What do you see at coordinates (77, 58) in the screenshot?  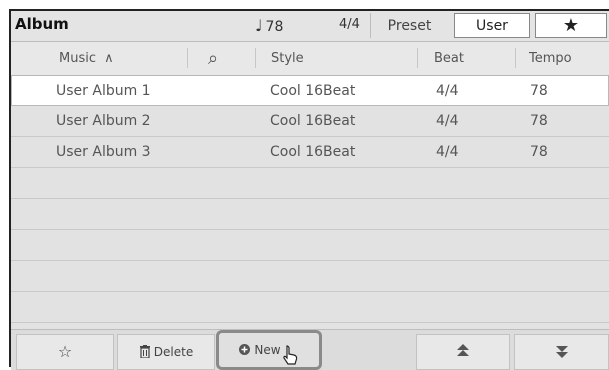 I see `column-music-label: Music` at bounding box center [77, 58].